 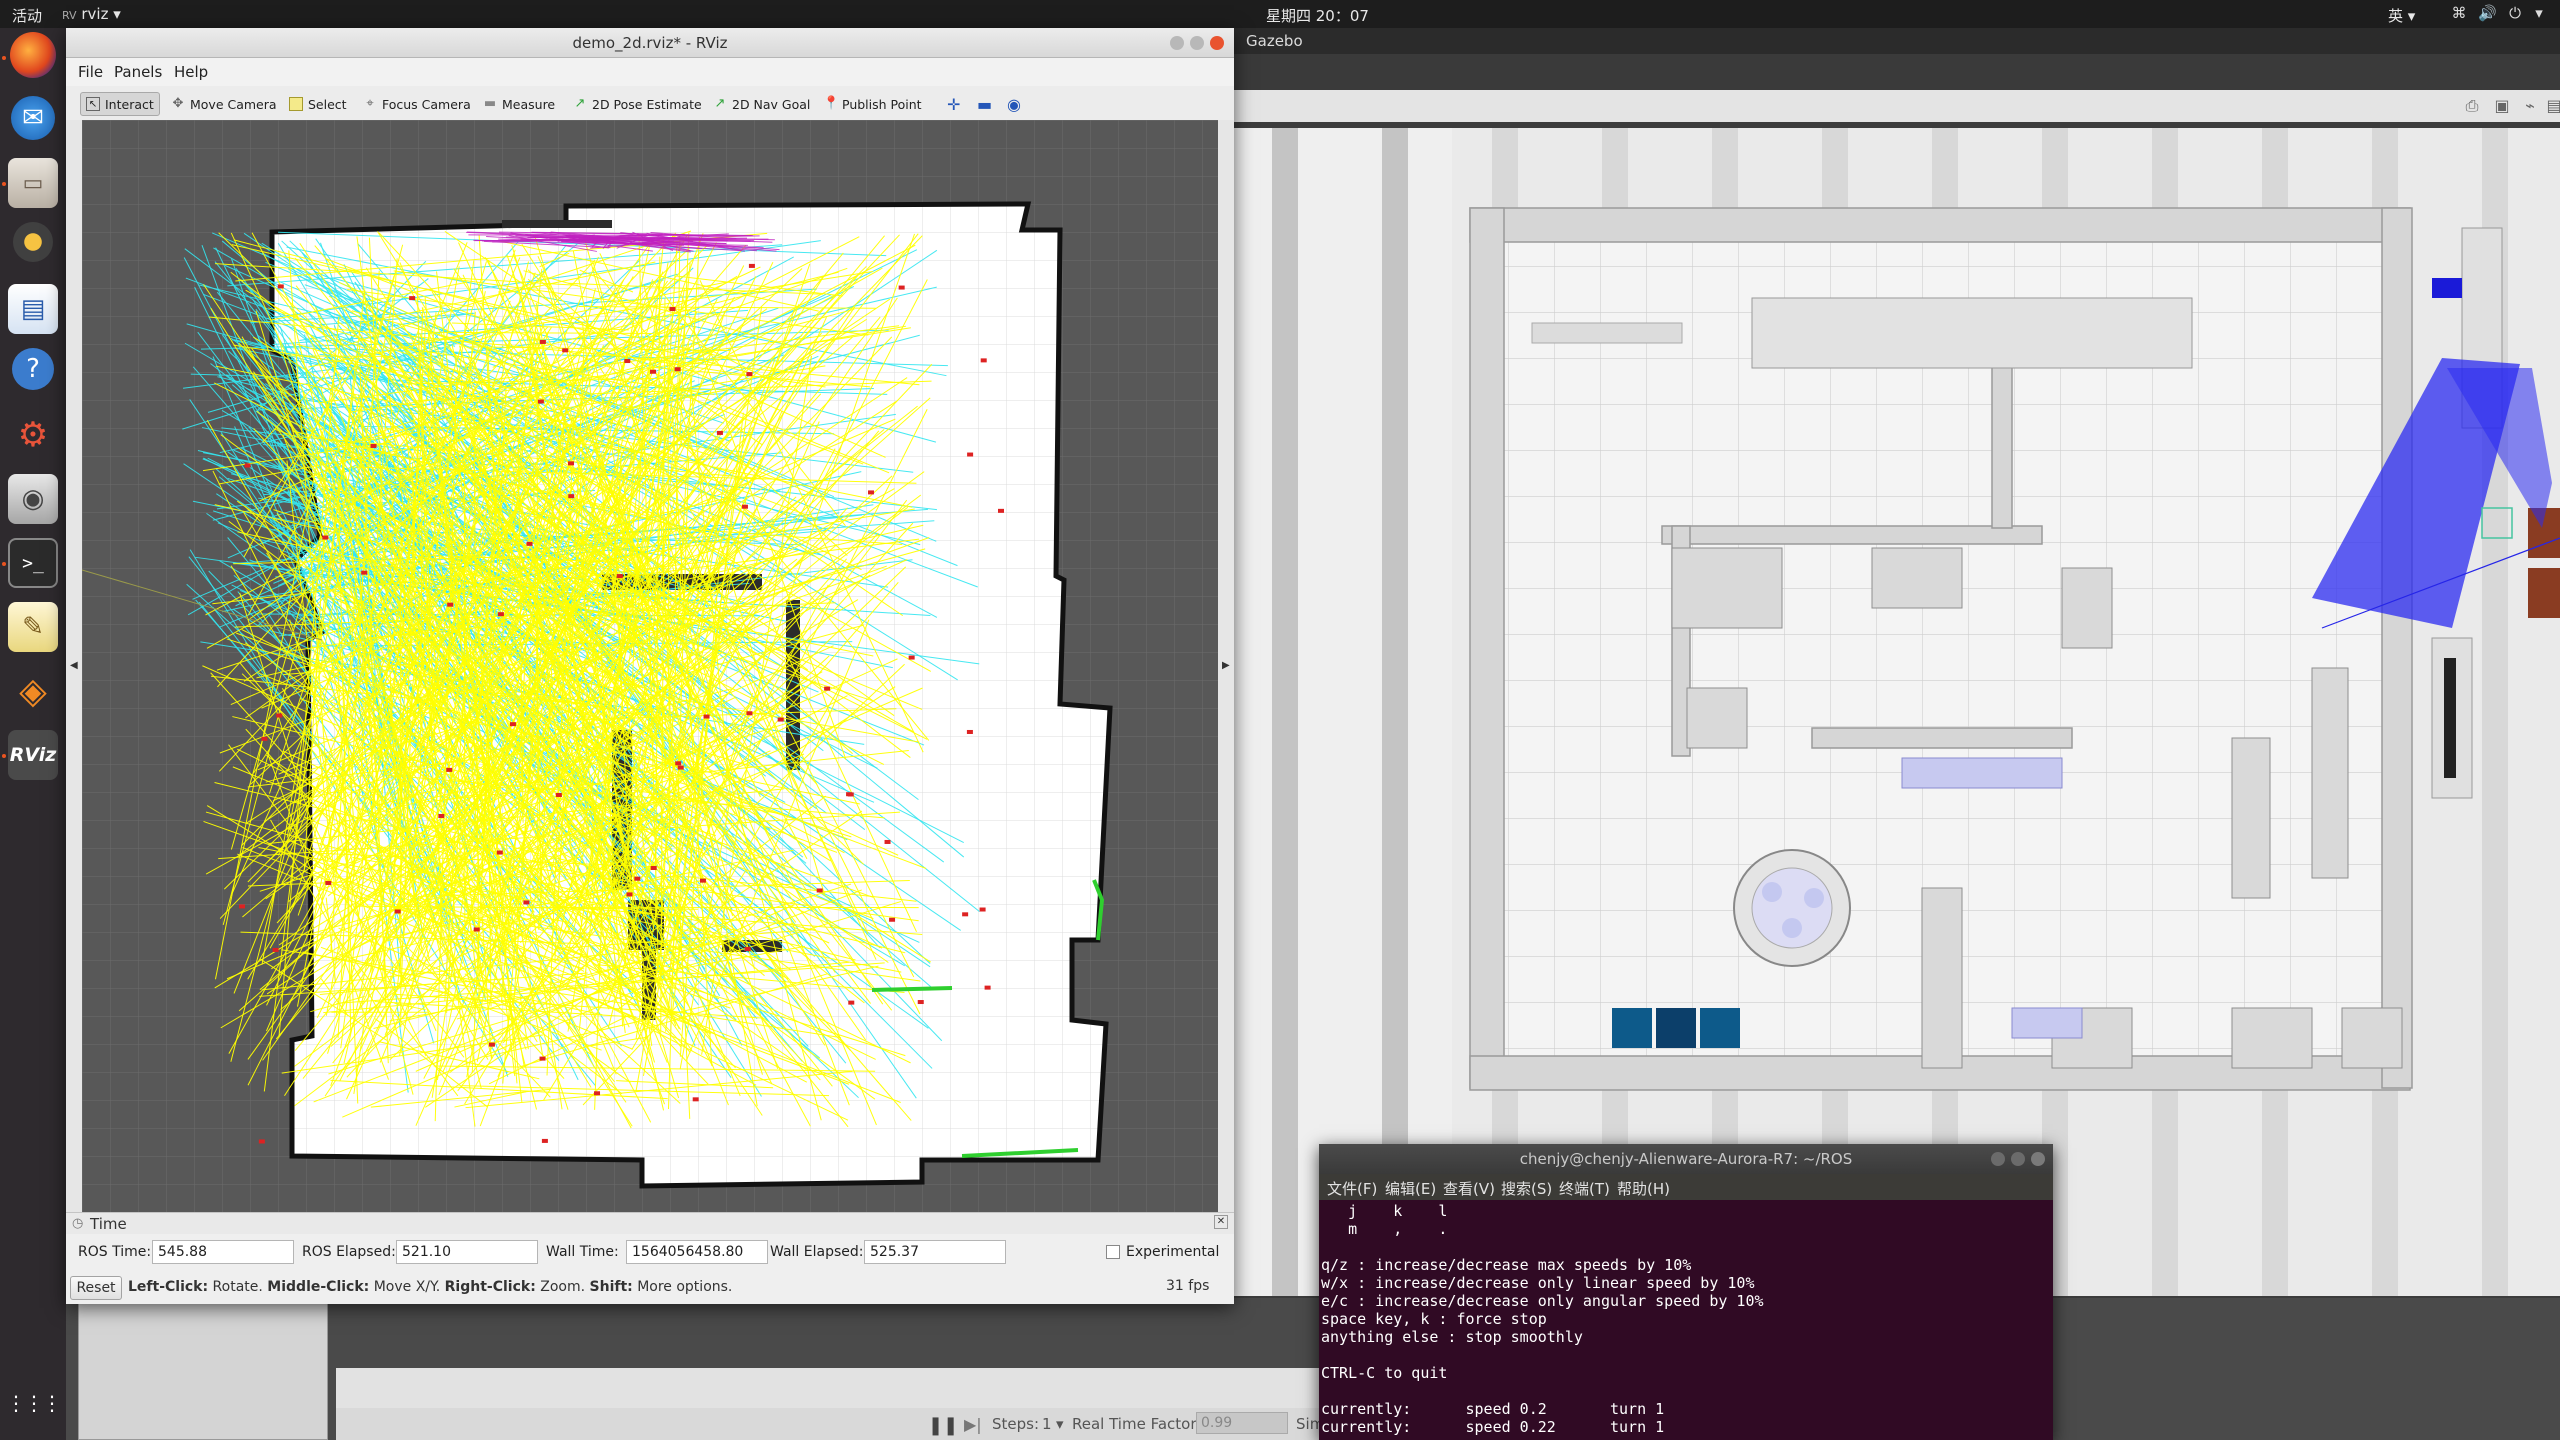 What do you see at coordinates (417, 104) in the screenshot?
I see `focus-camera-button: ⌖ Focus Camera` at bounding box center [417, 104].